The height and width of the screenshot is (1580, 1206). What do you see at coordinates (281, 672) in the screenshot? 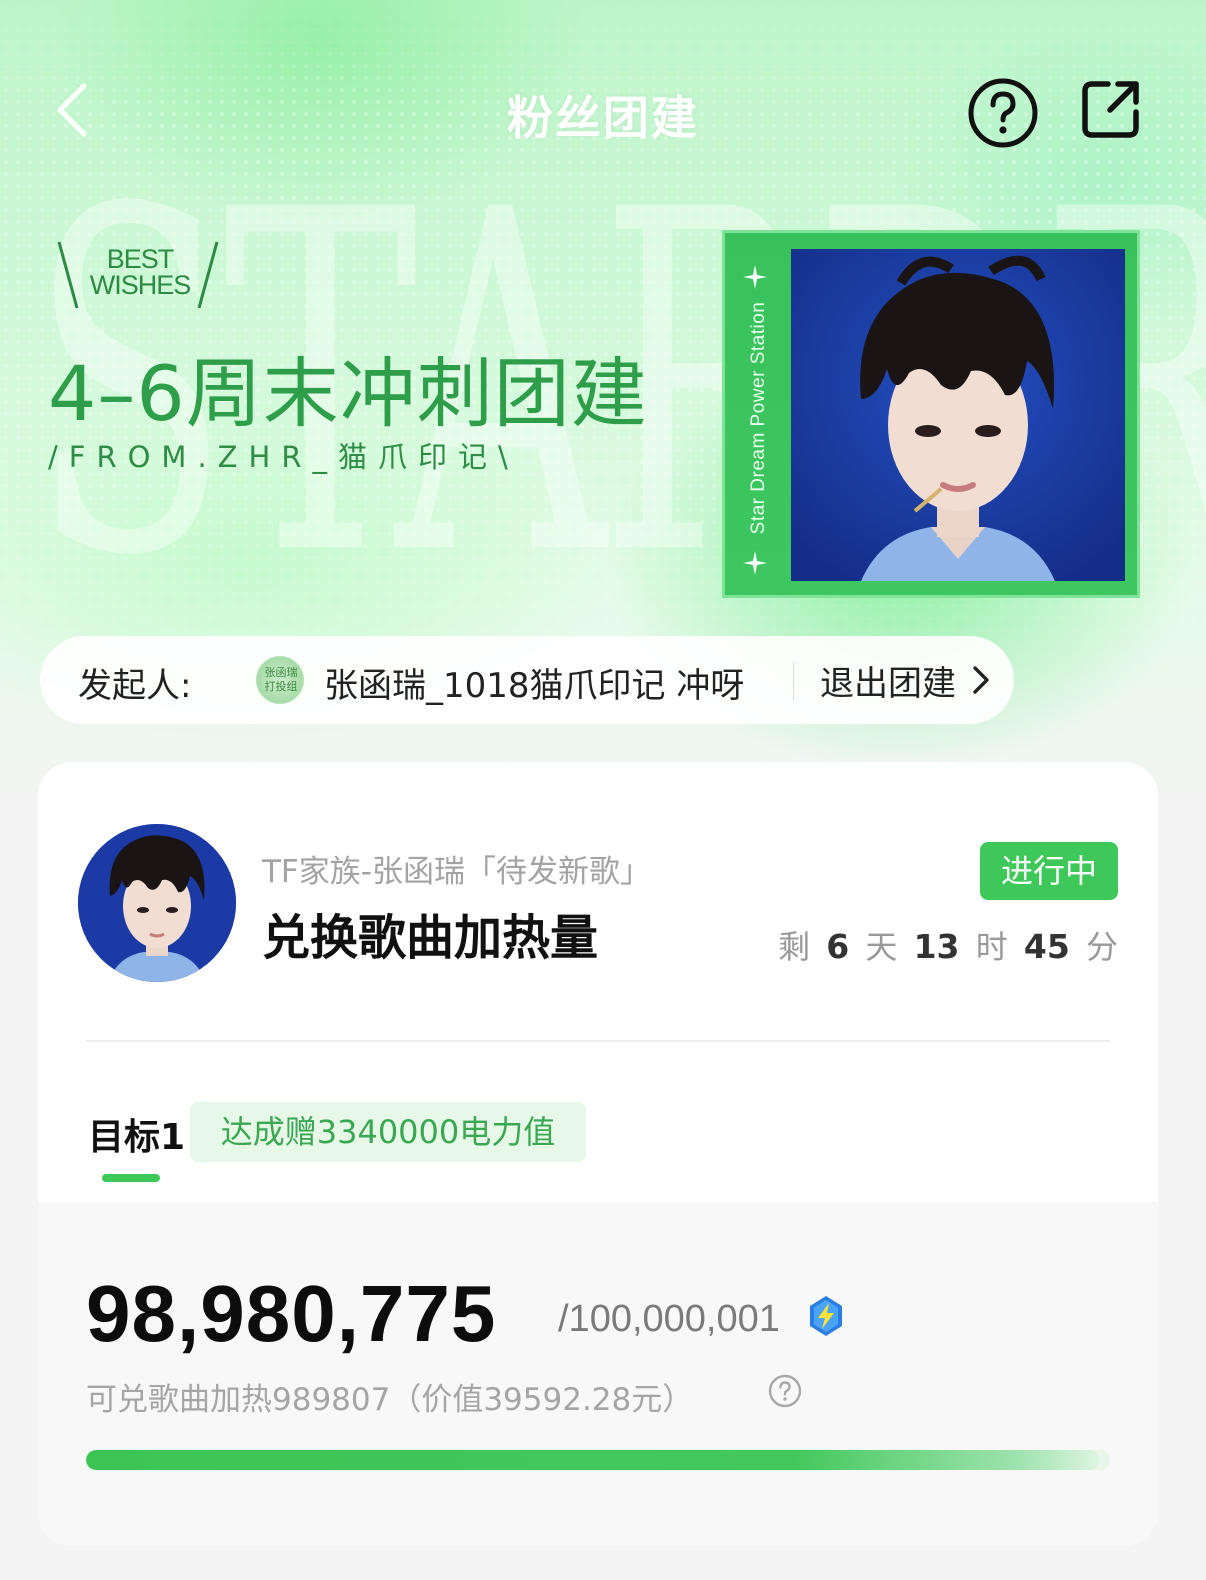
I see `avatar-text-line1: 张函瑞` at bounding box center [281, 672].